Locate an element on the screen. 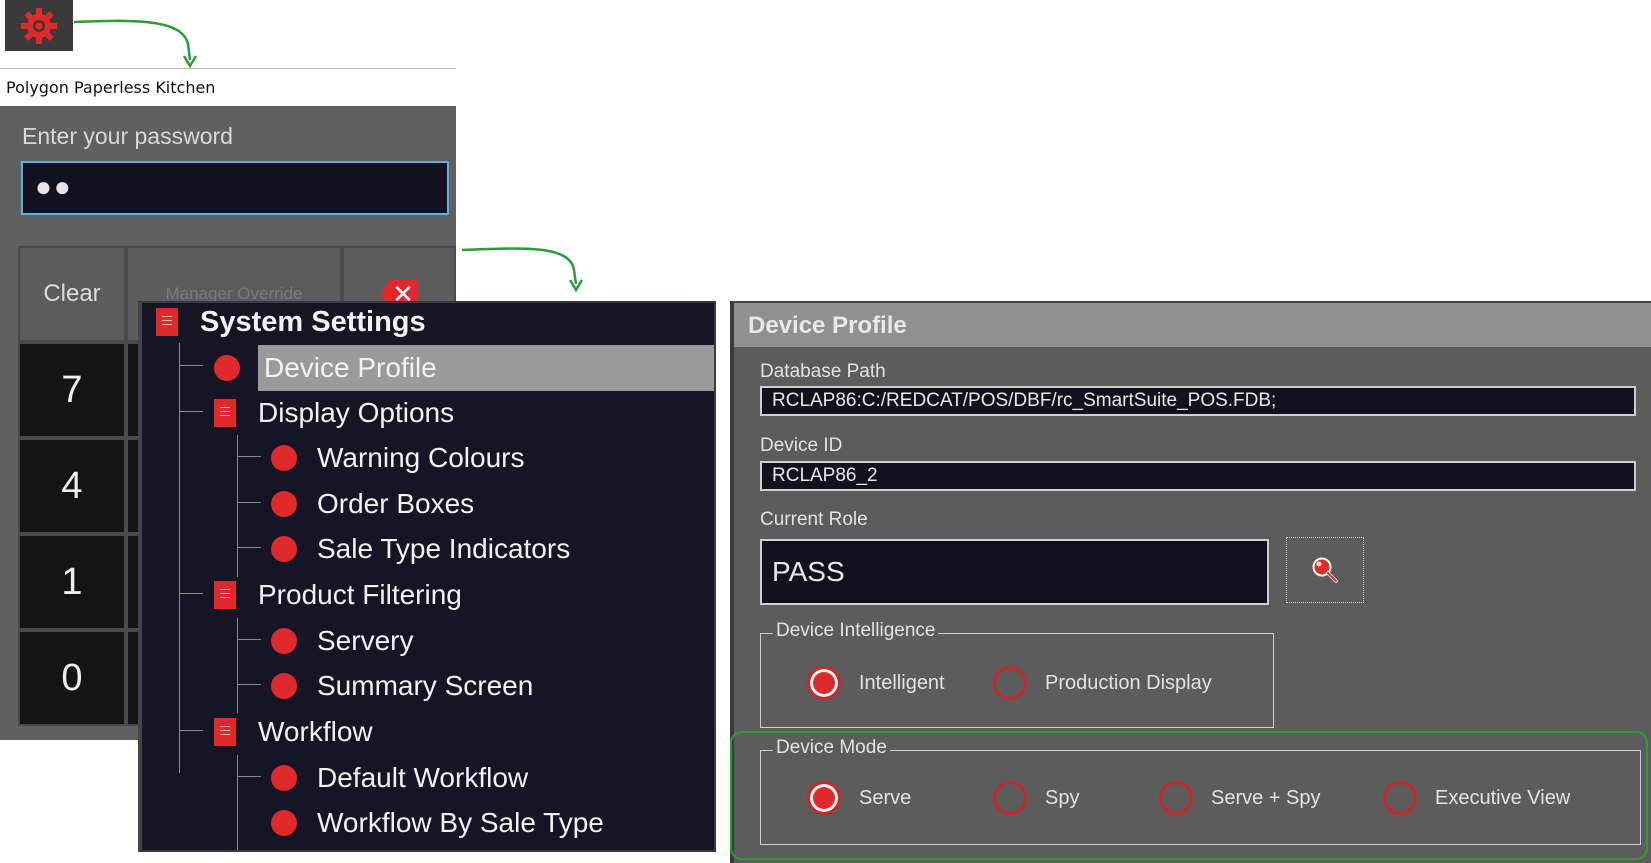  tree-item-servery: Servery is located at coordinates (342, 641).